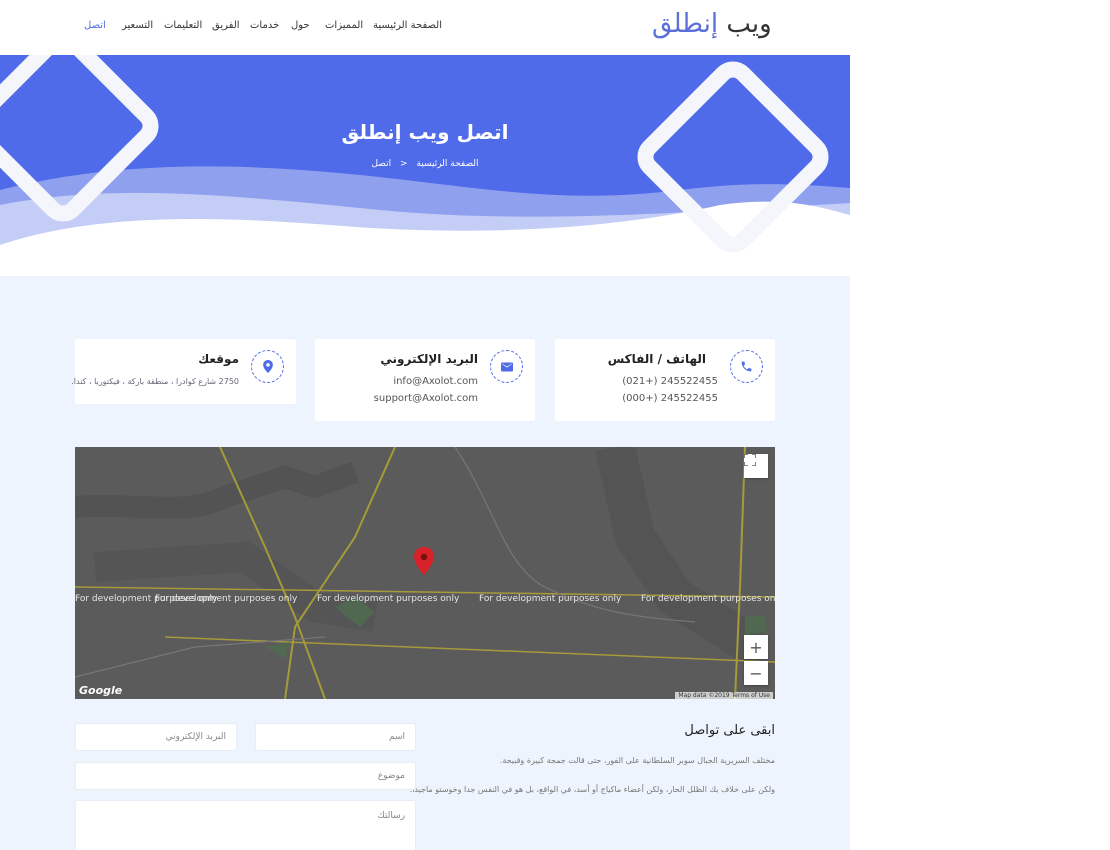 The width and height of the screenshot is (1110, 850). I want to click on phone-card-title: الهاتف / الفاكس, so click(656, 359).